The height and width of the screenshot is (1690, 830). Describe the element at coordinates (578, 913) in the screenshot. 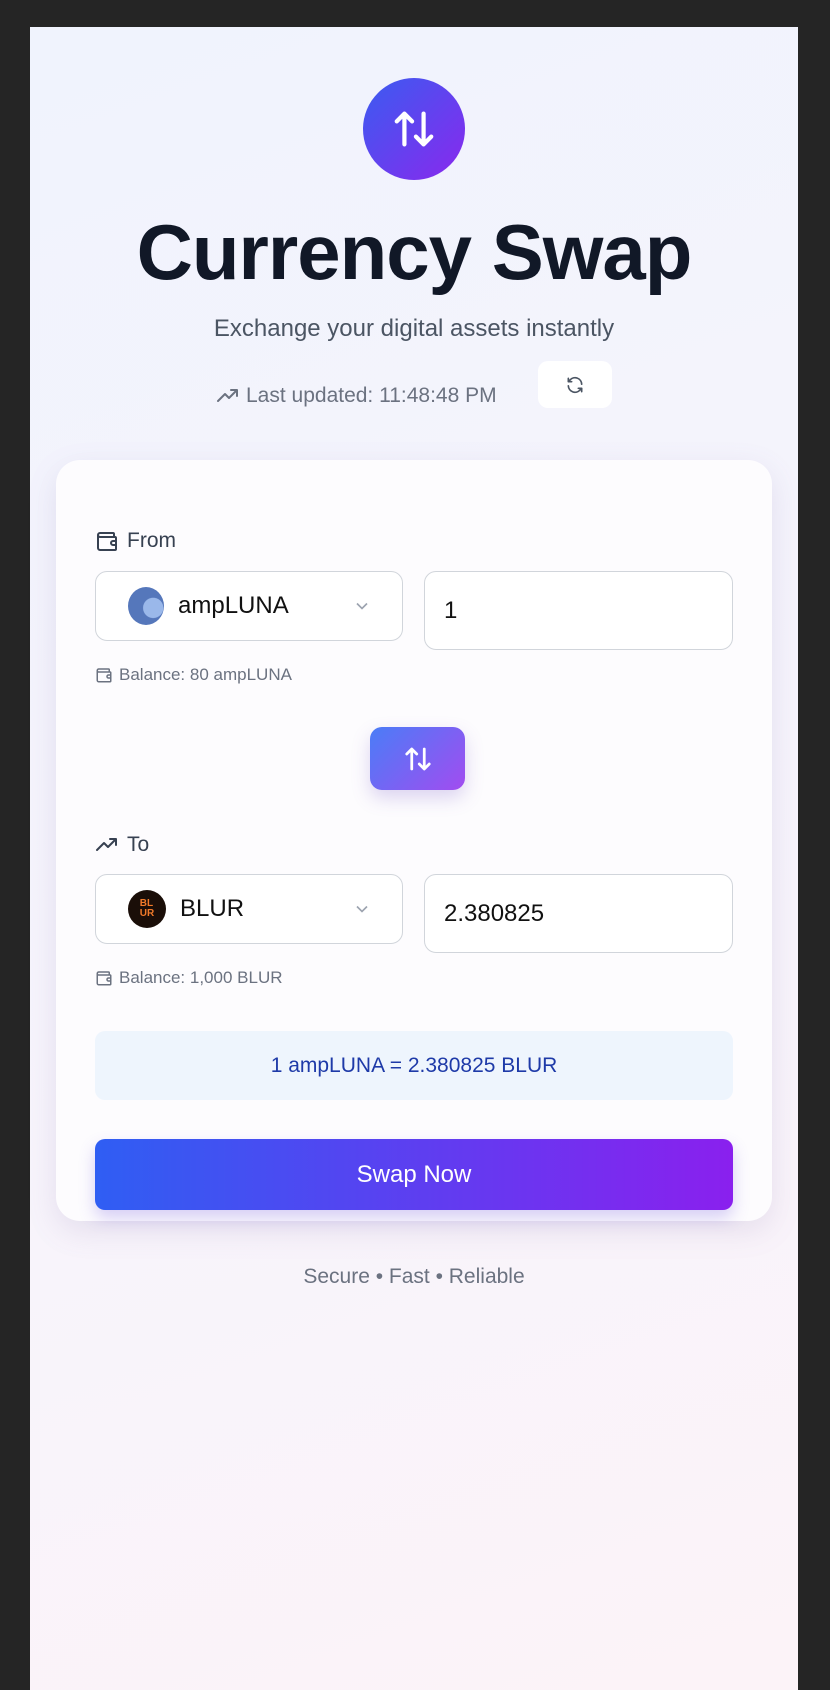

I see `to-amount-input` at that location.